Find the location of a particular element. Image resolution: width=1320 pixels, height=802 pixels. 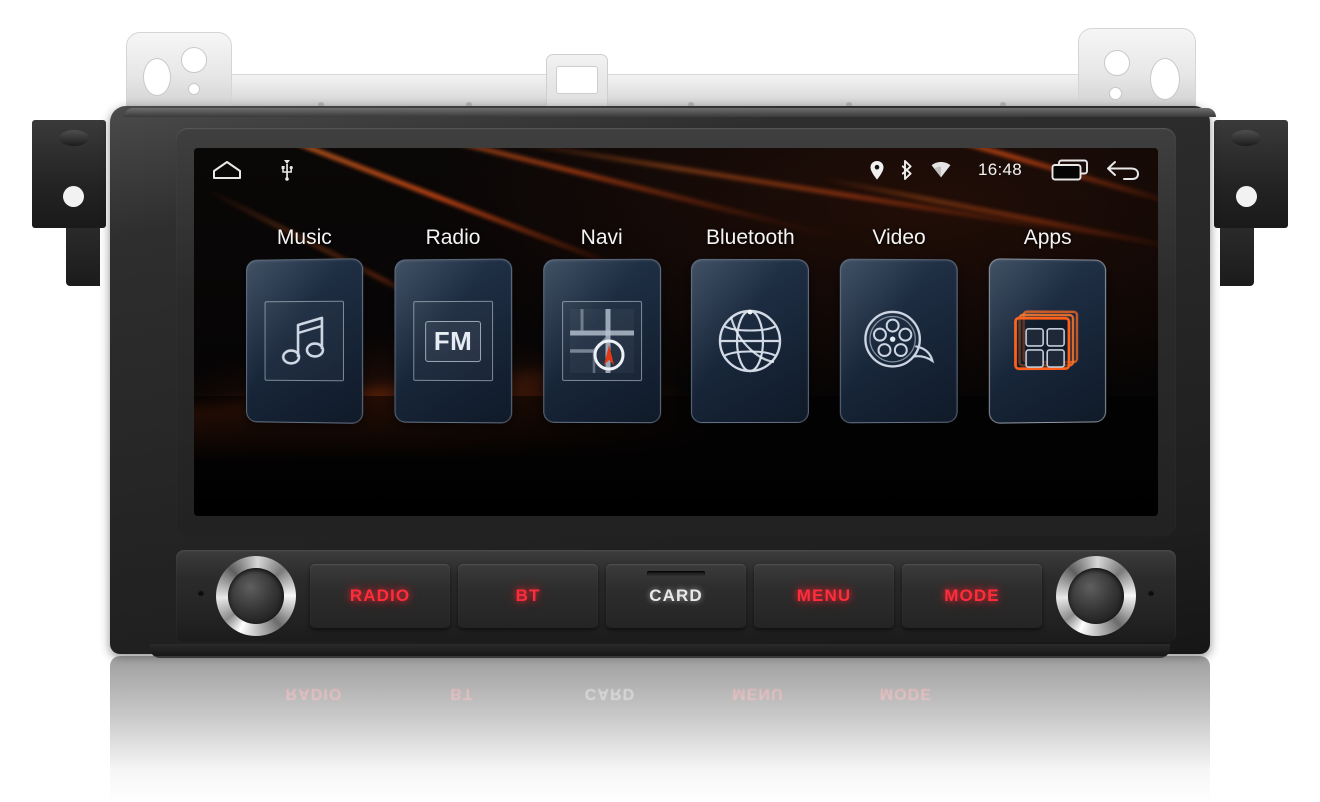

mode-button: MODE is located at coordinates (972, 596).